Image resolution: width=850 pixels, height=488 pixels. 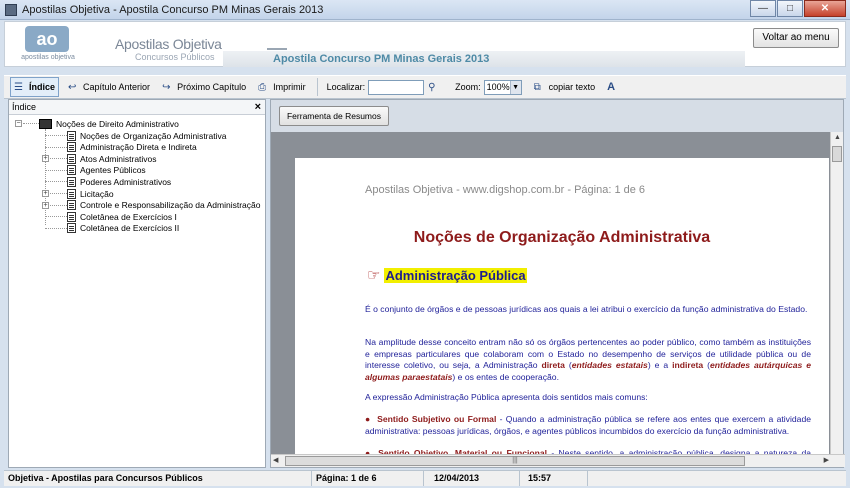 I want to click on tree-item: Noções de Organização Administrativa, so click(x=146, y=135).